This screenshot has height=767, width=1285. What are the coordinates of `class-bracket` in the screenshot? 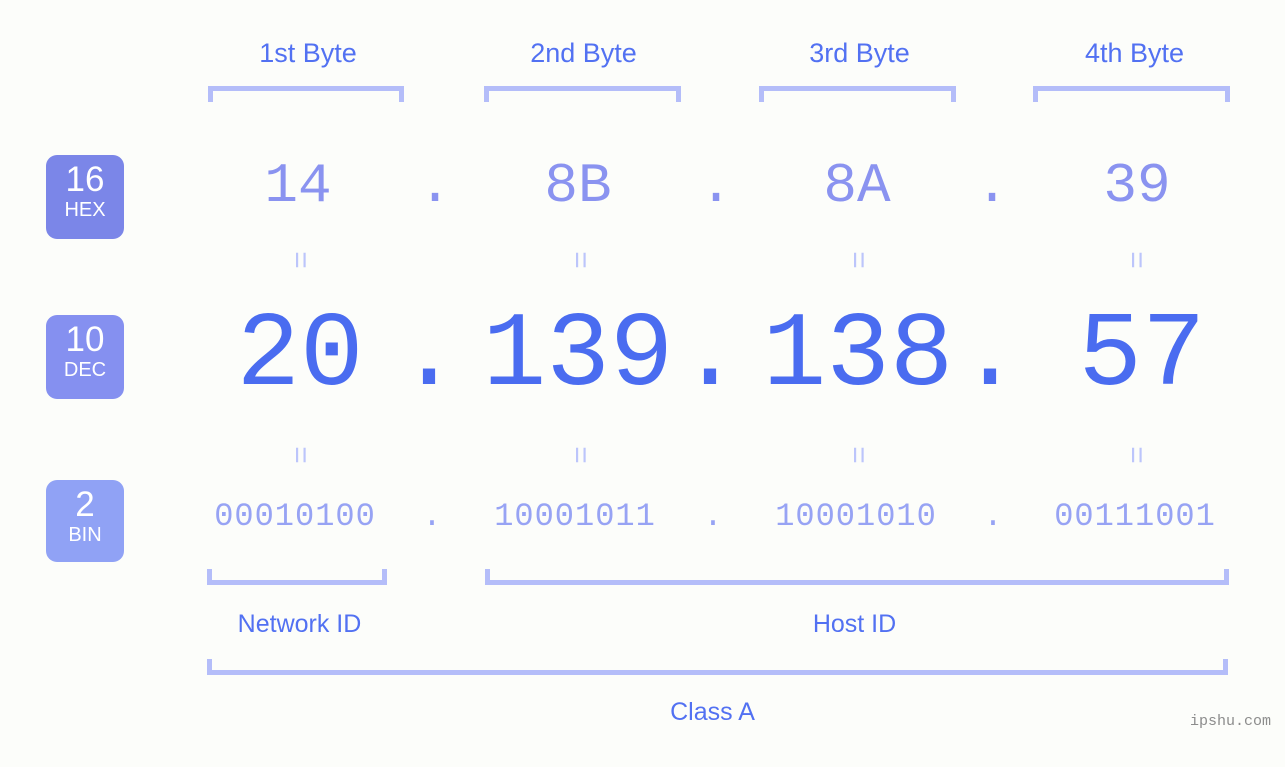 It's located at (717, 667).